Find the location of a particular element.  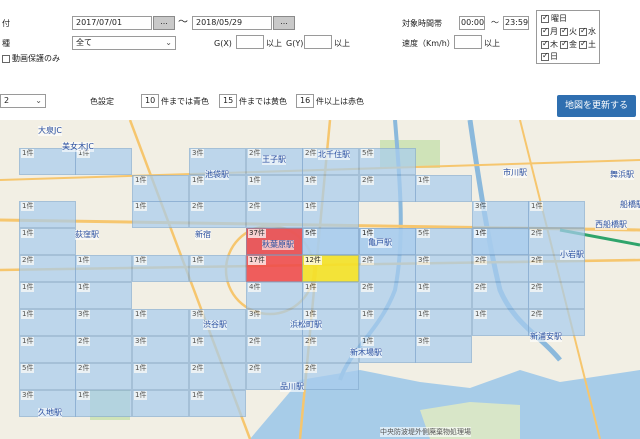

time-from-input: 00:00 is located at coordinates (472, 23).